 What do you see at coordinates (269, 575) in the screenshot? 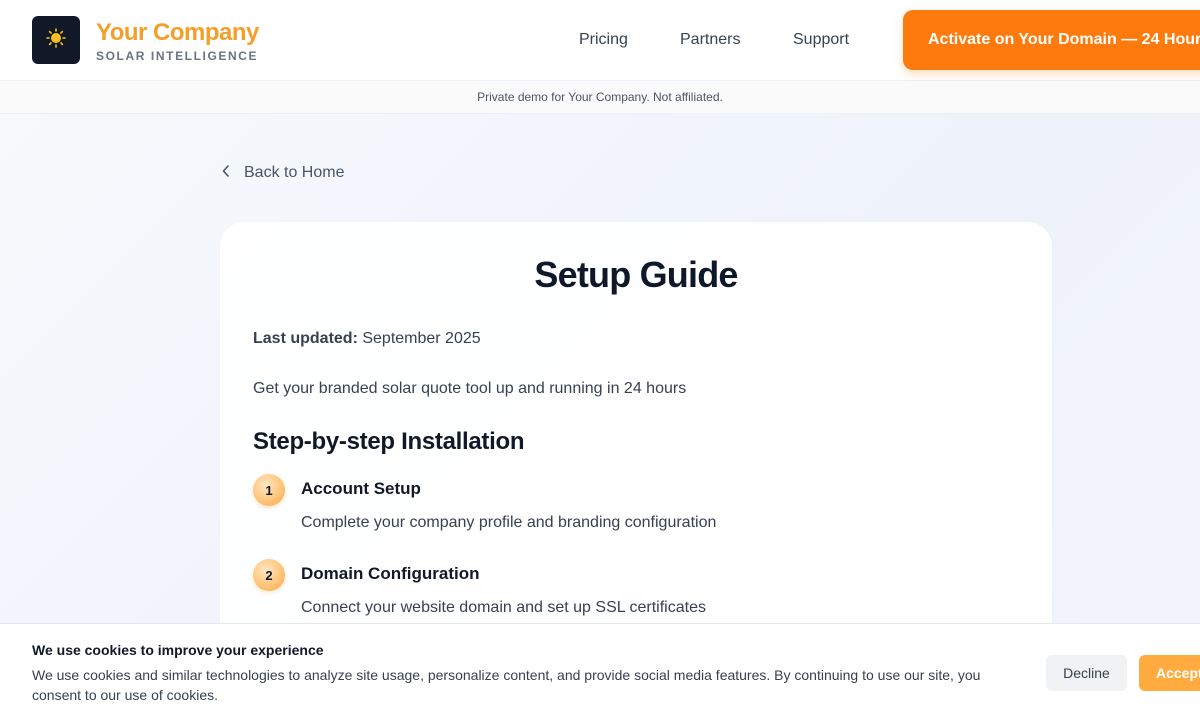
I see `step-number-badge: 2` at bounding box center [269, 575].